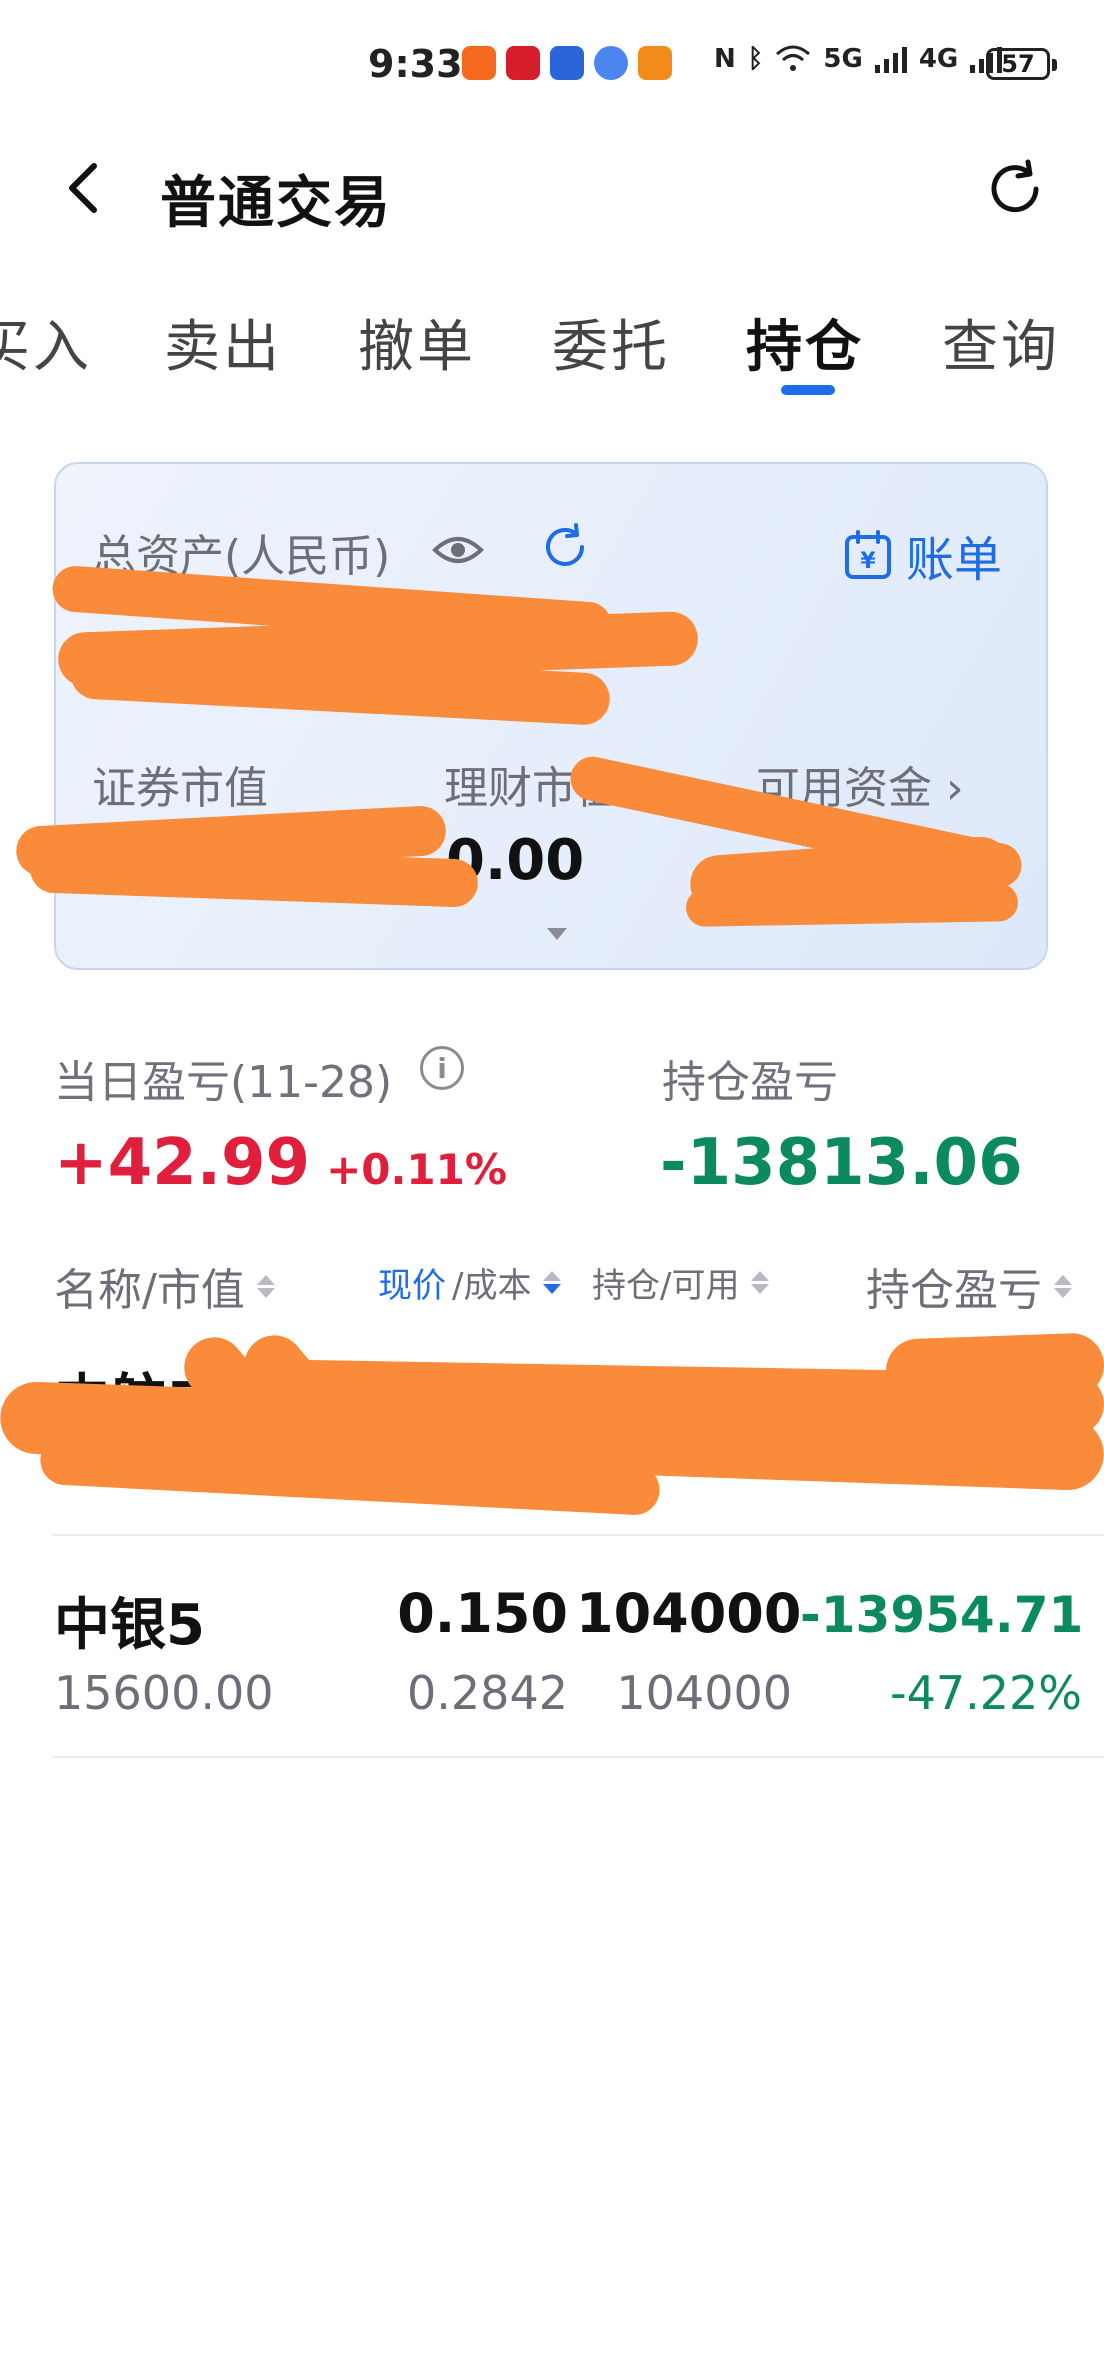 The image size is (1104, 2376). Describe the element at coordinates (841, 1163) in the screenshot. I see `position-pnl-value: -13813.06` at that location.